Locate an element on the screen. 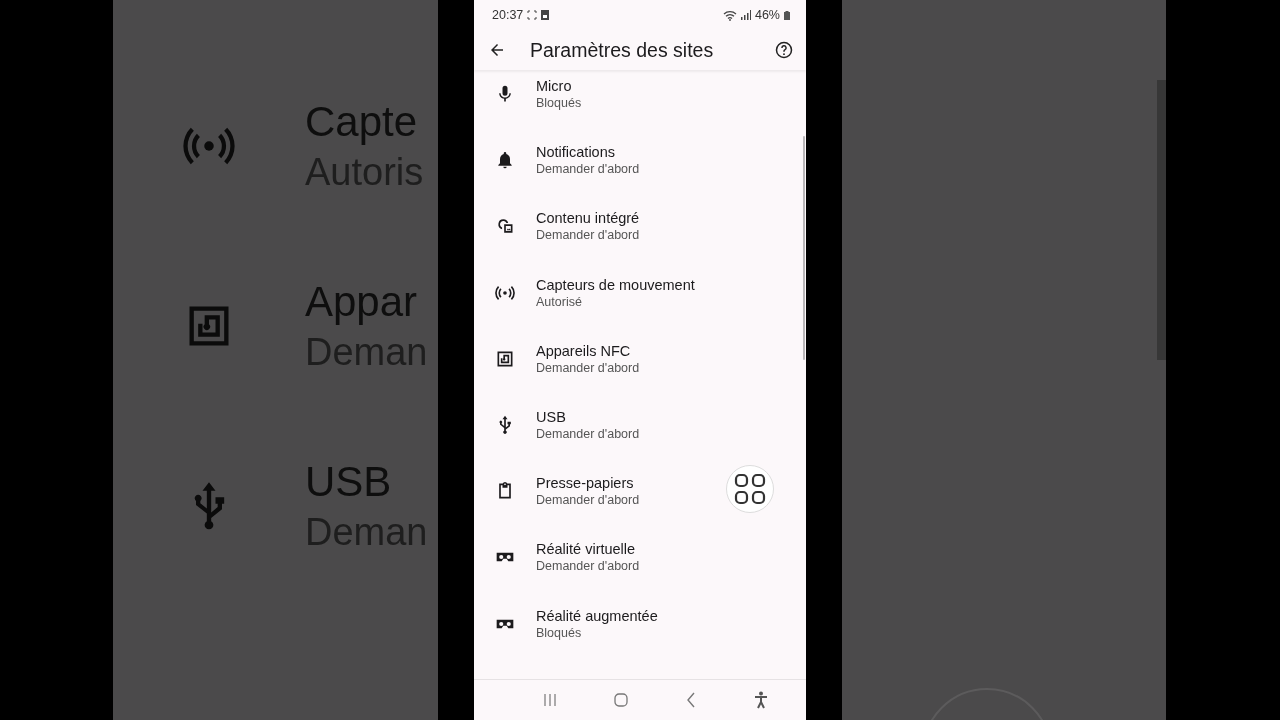 This screenshot has width=1280, height=720. settings-item: Capteurs de mouvement Autorisé is located at coordinates (640, 292).